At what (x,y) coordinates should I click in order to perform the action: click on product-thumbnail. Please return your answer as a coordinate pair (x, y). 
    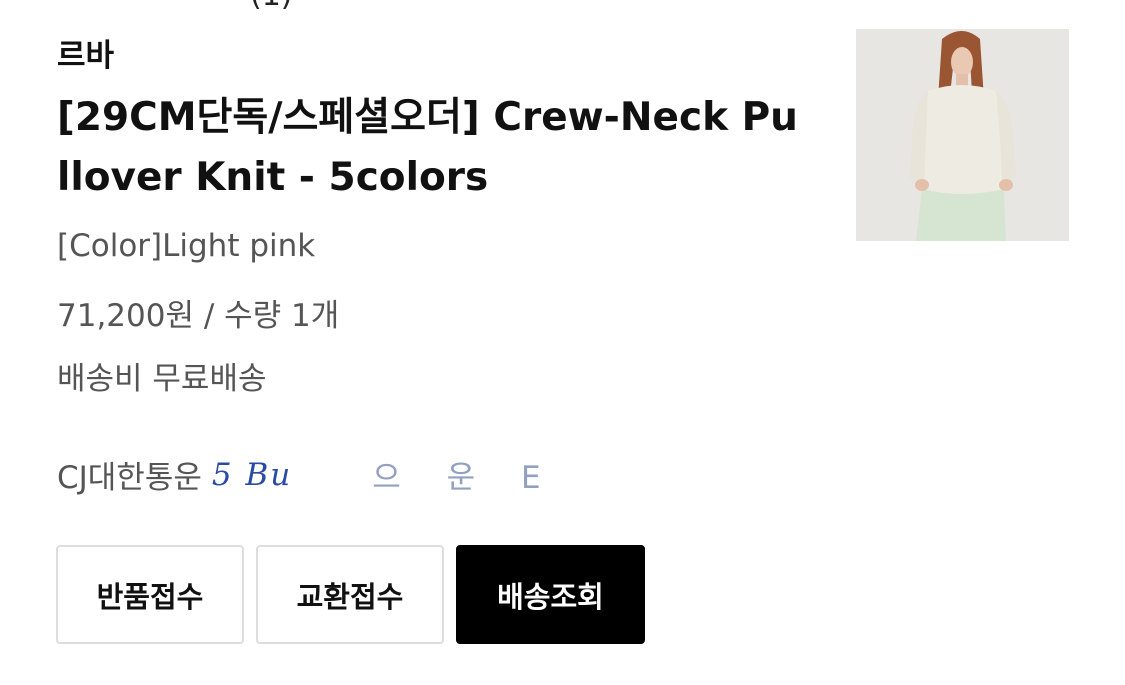
    Looking at the image, I should click on (962, 135).